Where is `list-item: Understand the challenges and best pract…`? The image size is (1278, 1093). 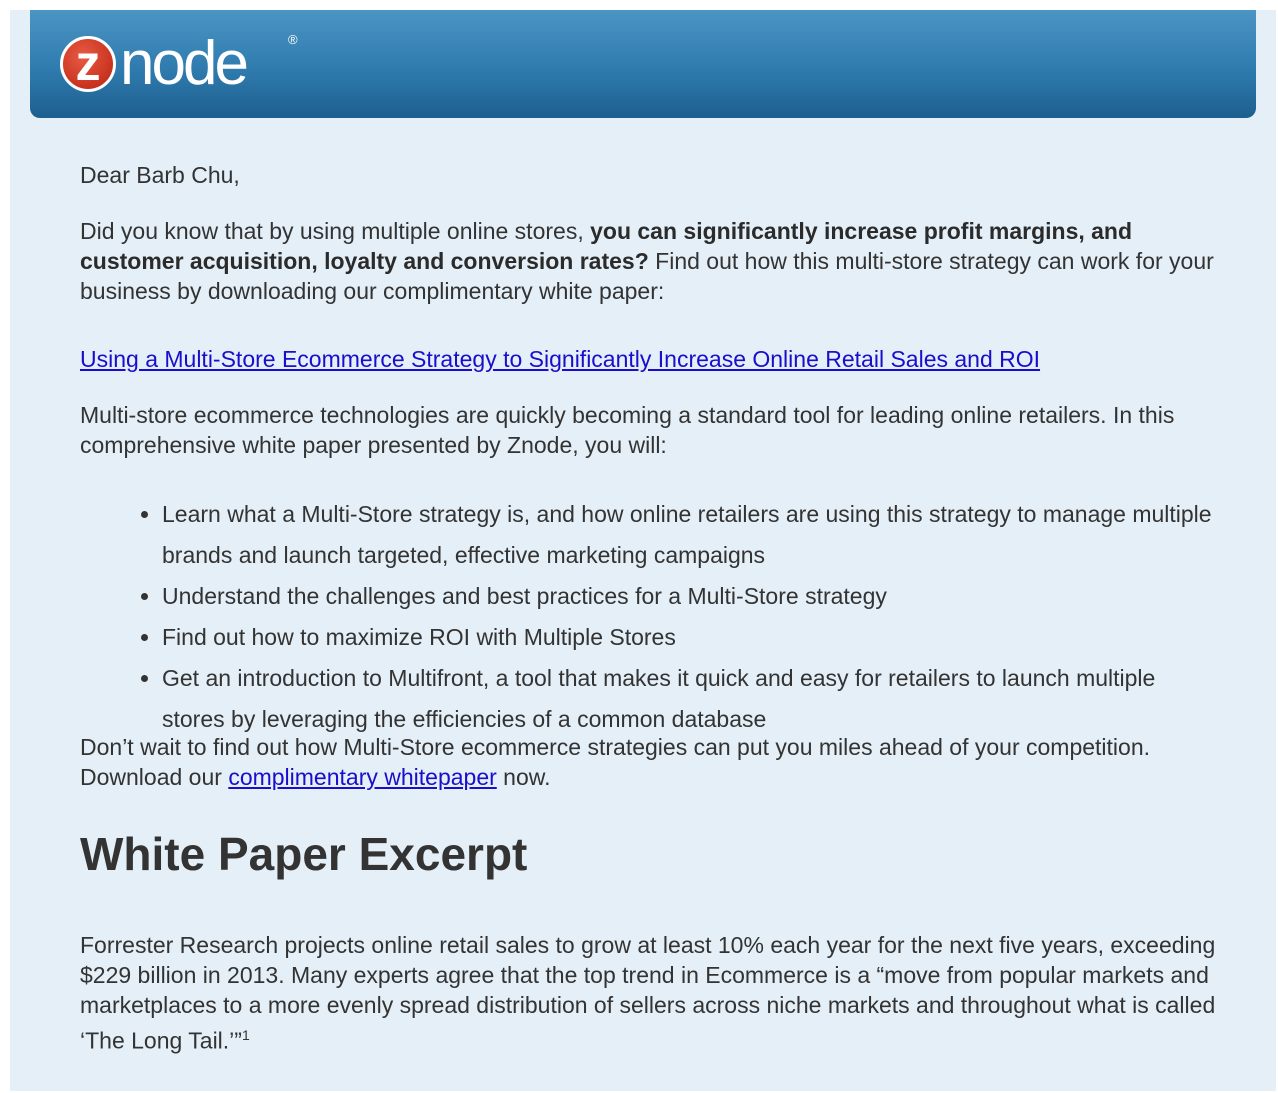 list-item: Understand the challenges and best pract… is located at coordinates (691, 596).